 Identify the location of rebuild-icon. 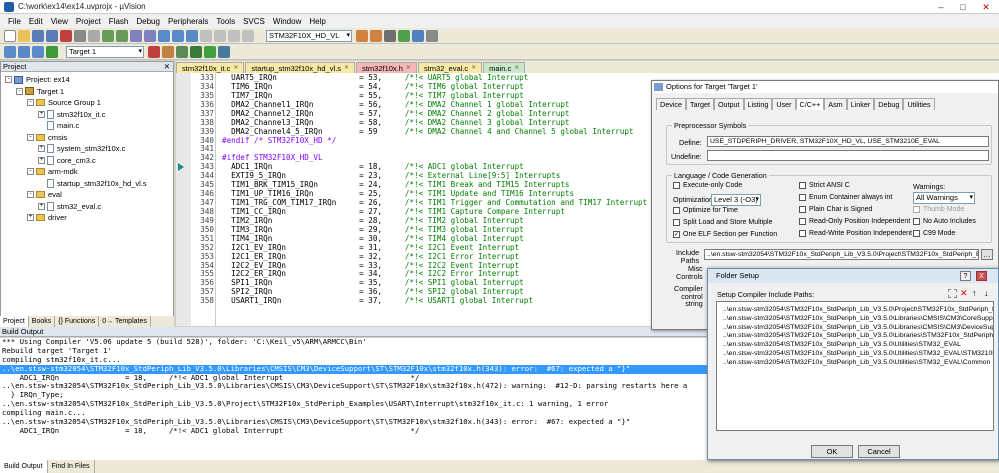
(38, 51).